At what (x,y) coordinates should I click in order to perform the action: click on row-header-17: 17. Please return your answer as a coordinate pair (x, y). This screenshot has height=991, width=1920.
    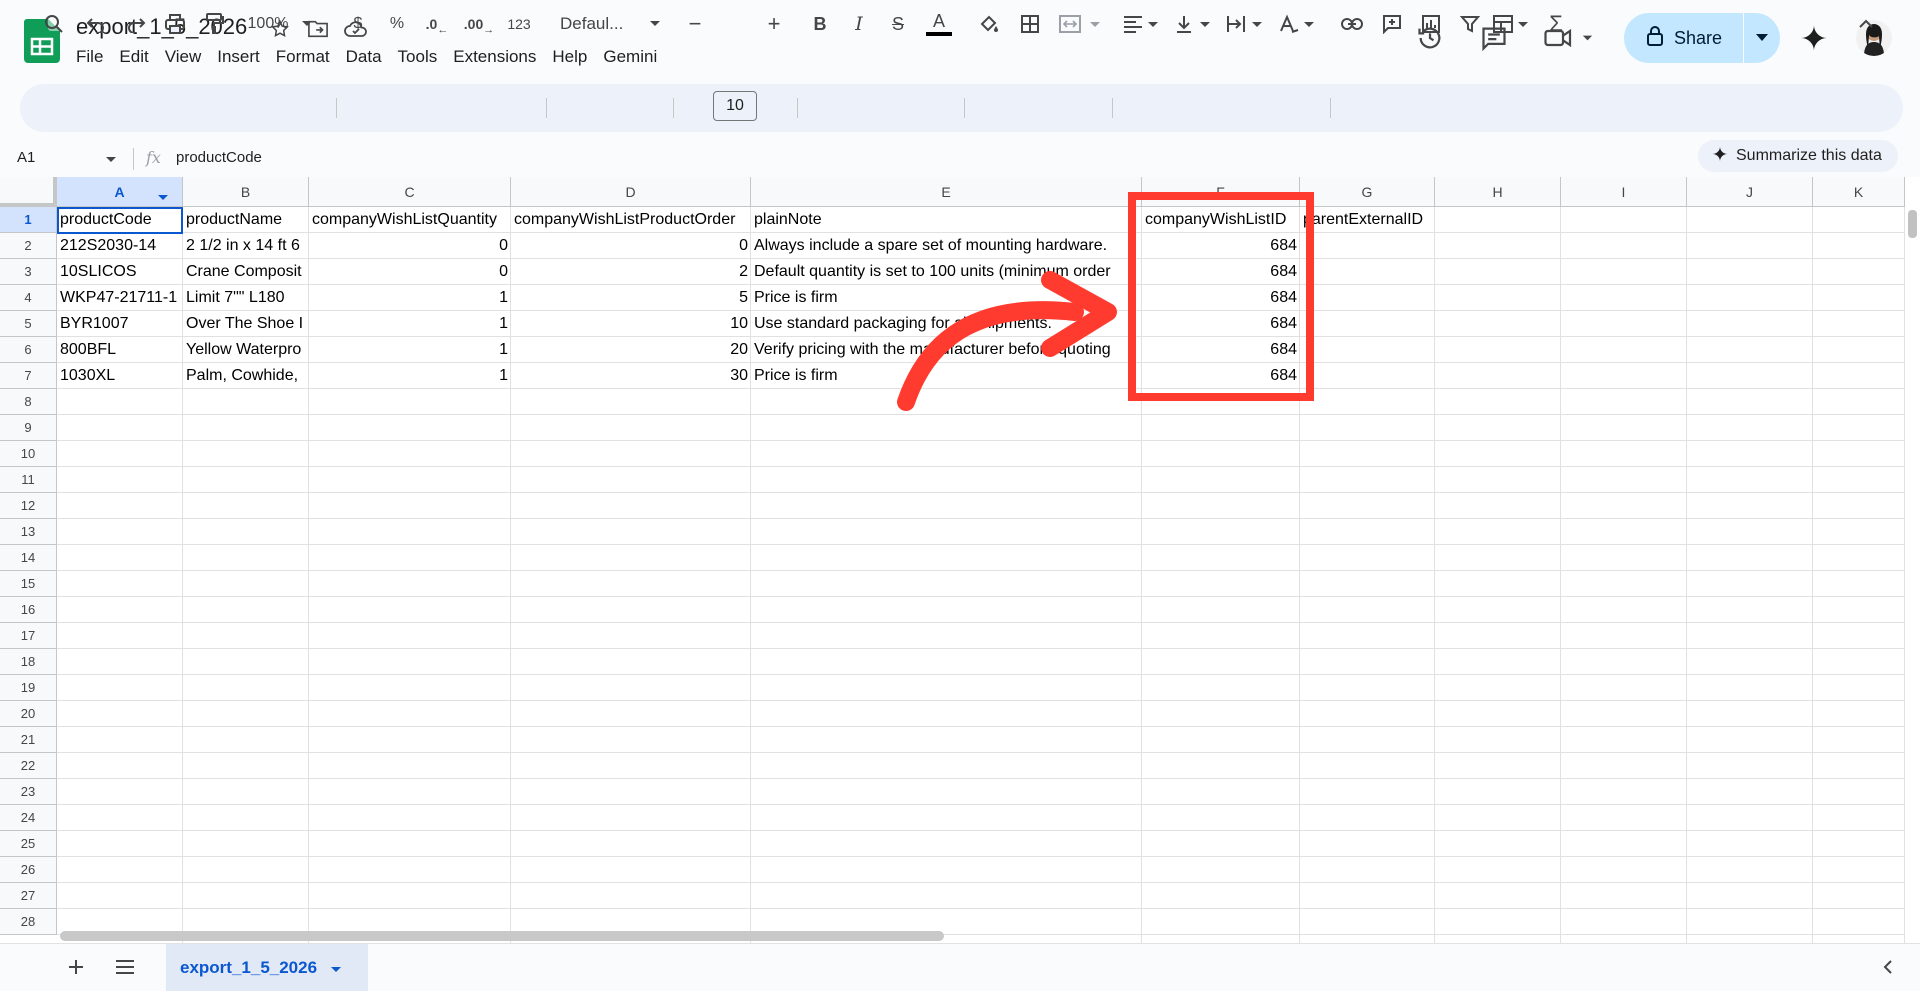
    Looking at the image, I should click on (28, 636).